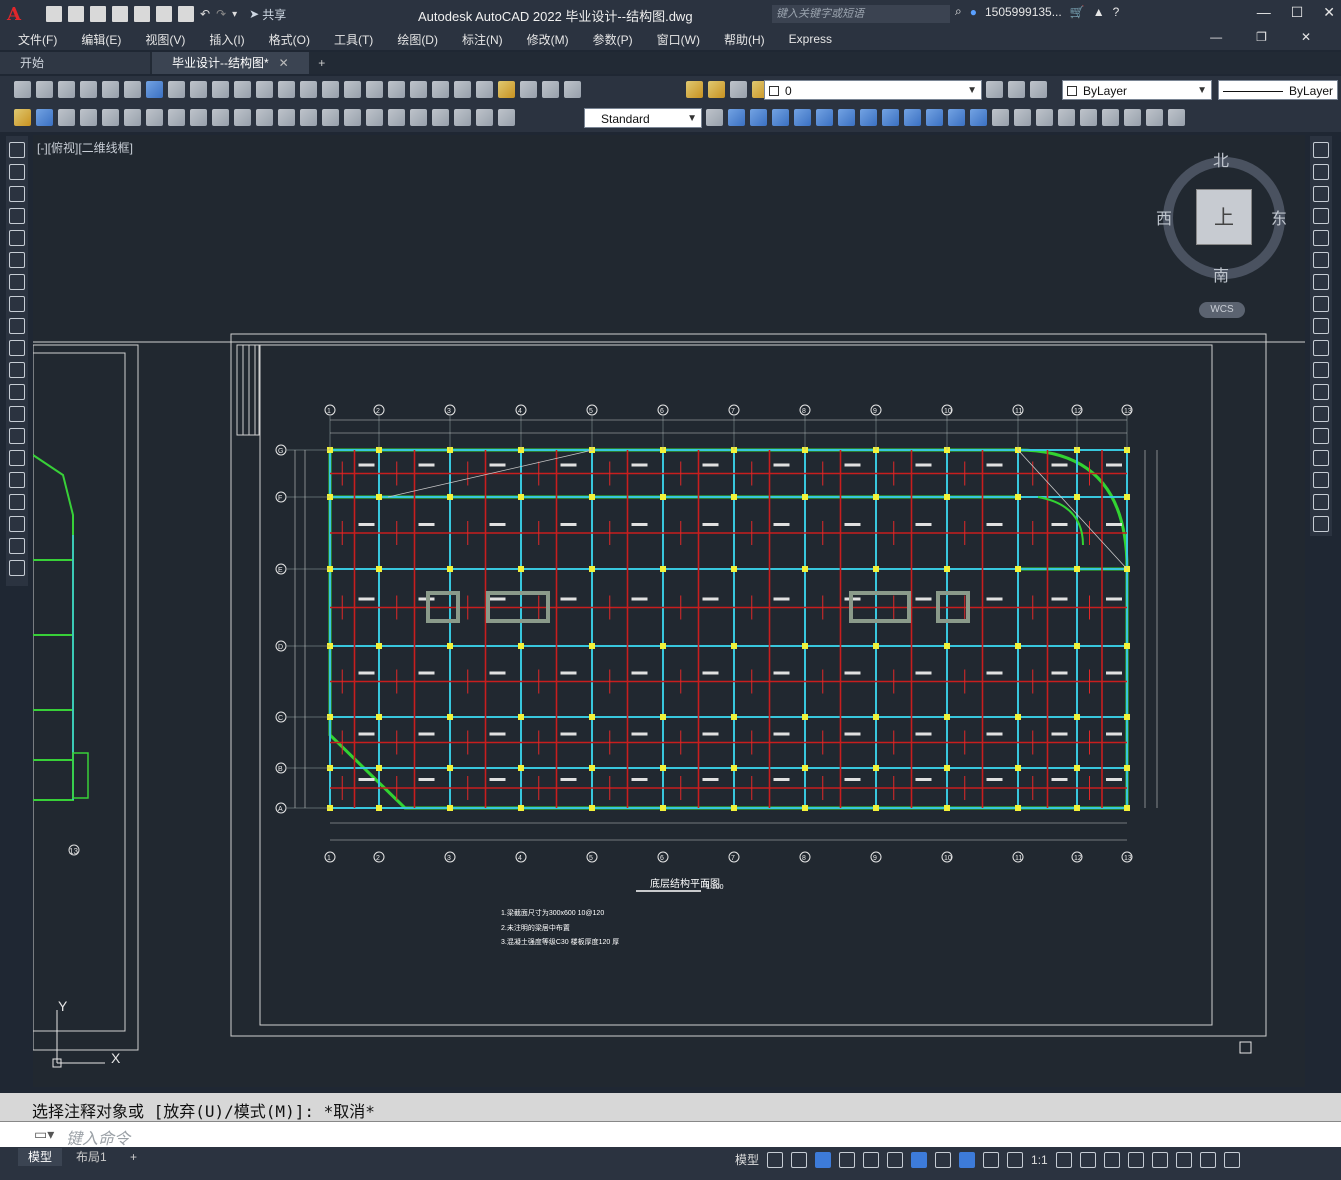 Image resolution: width=1341 pixels, height=1180 pixels. I want to click on scale-icon, so click(1321, 304).